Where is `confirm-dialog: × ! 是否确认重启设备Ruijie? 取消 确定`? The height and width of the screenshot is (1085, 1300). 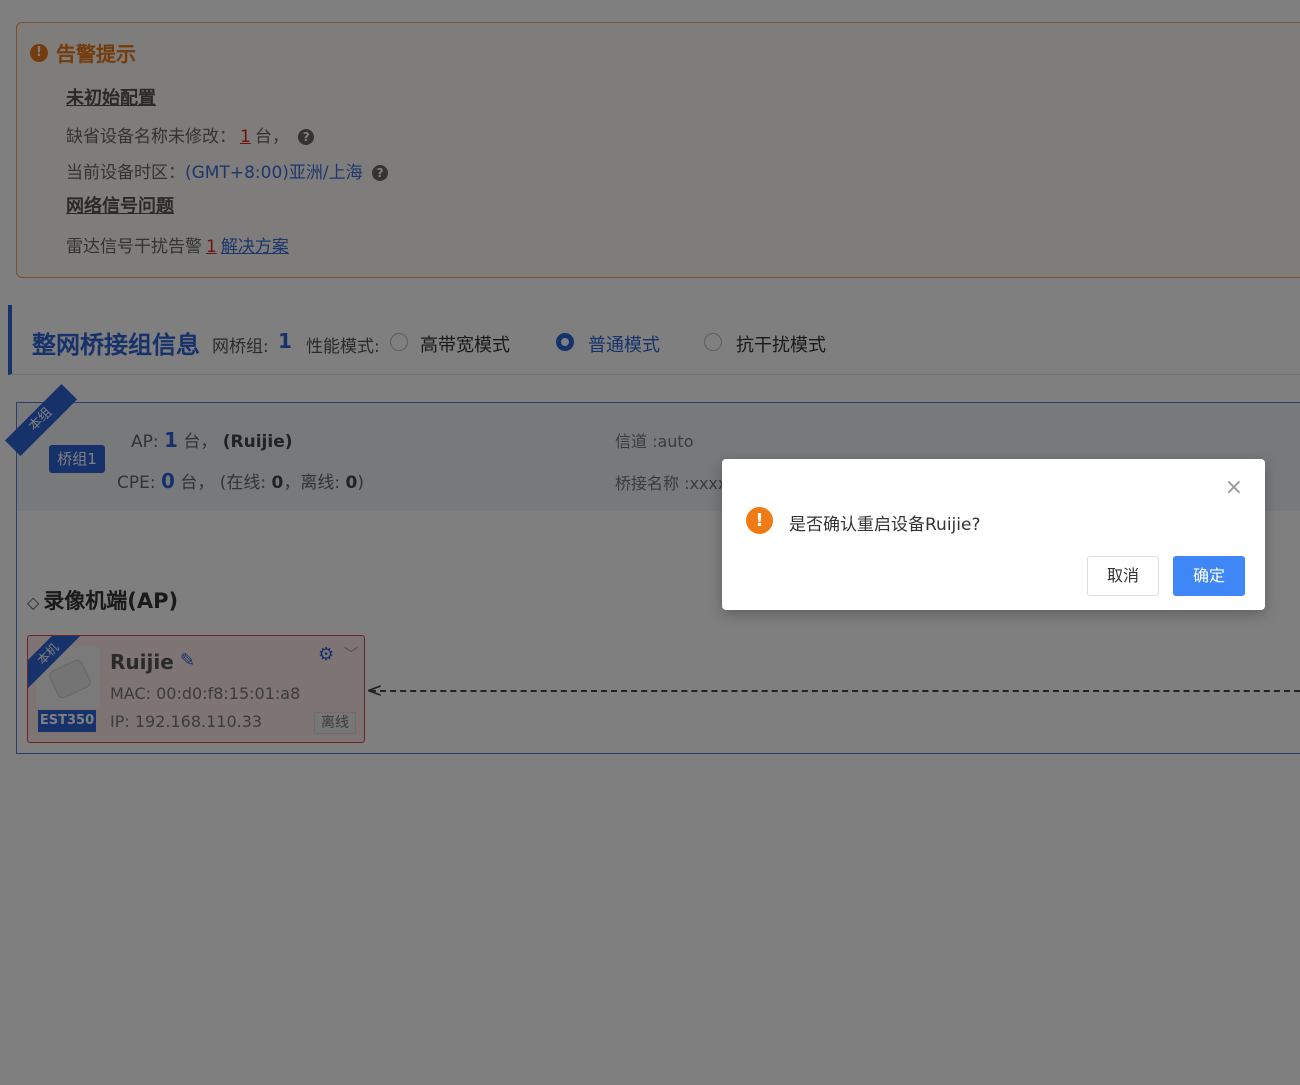 confirm-dialog: × ! 是否确认重启设备Ruijie? 取消 确定 is located at coordinates (993, 534).